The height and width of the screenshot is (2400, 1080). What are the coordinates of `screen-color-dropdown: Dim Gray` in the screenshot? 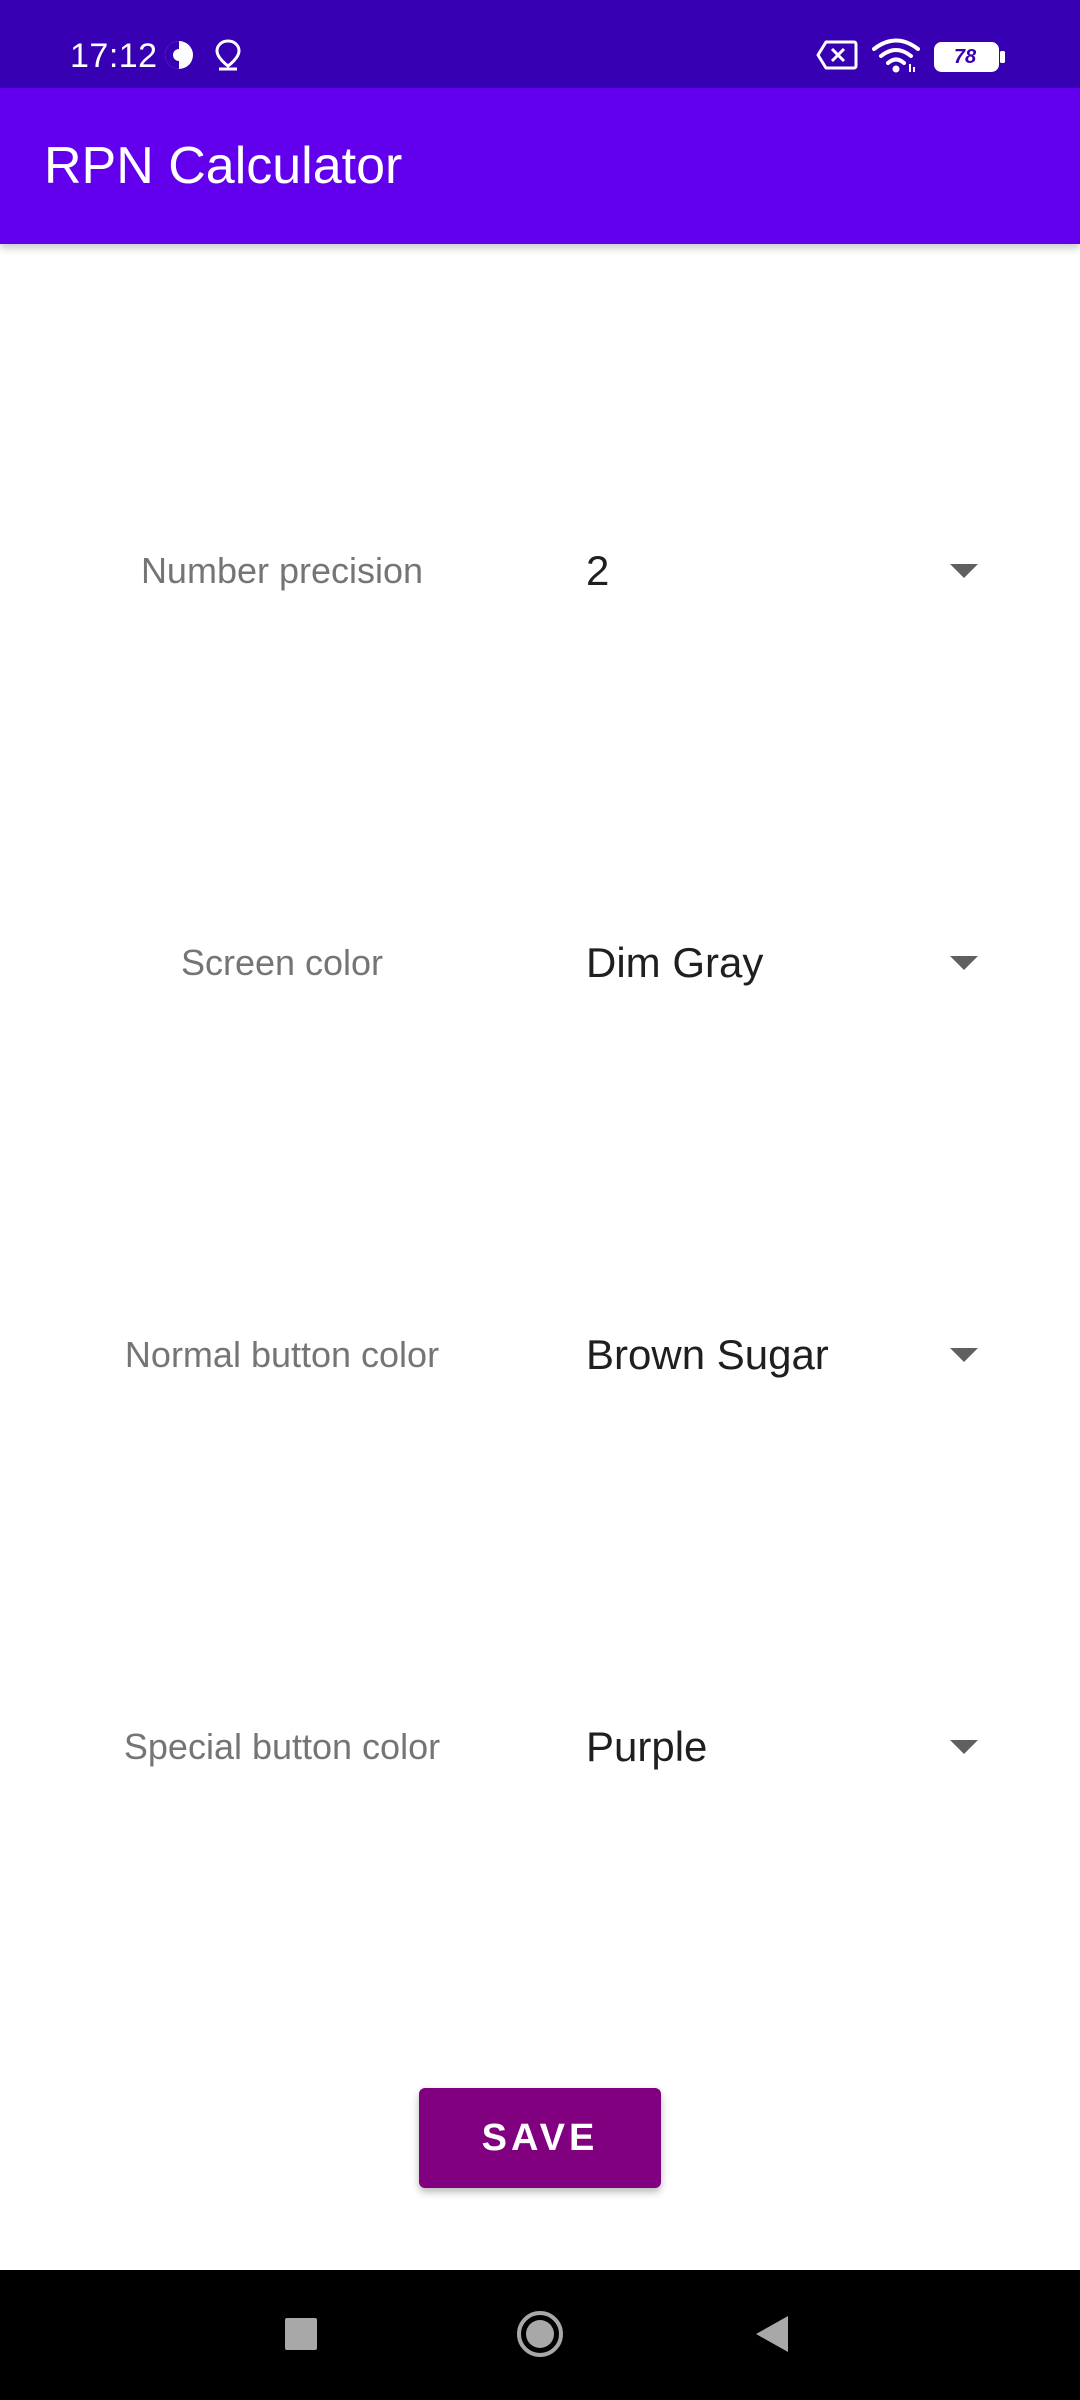 It's located at (791, 963).